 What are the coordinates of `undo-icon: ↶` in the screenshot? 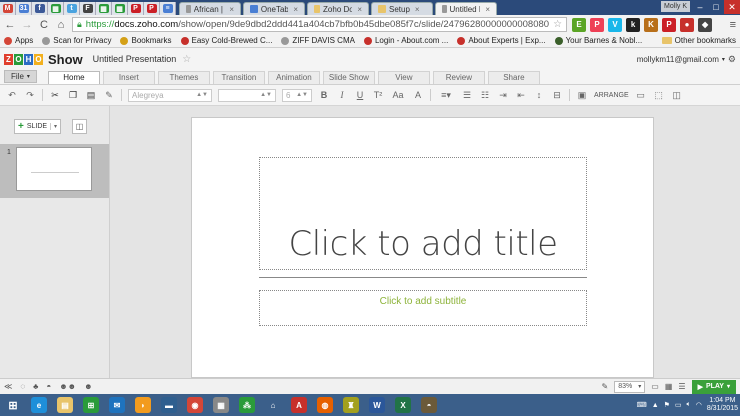 It's located at (12, 95).